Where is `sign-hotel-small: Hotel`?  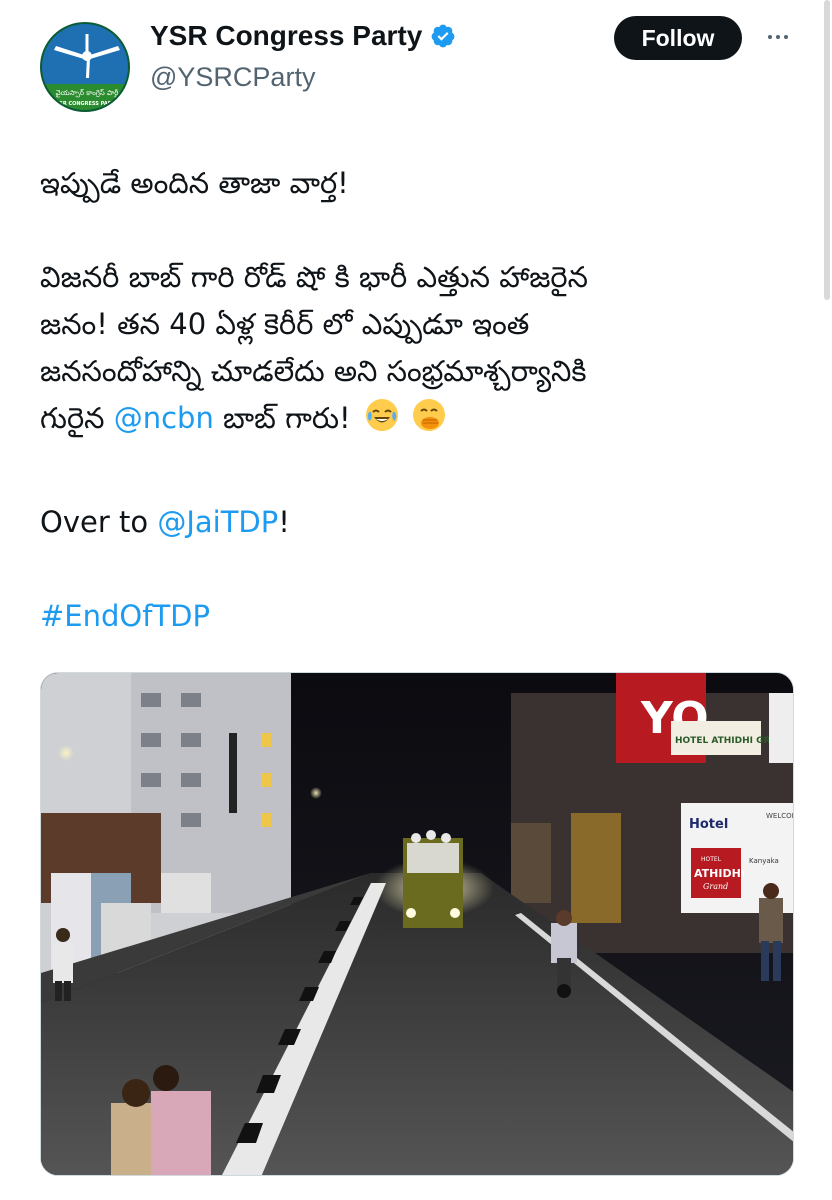
sign-hotel-small: Hotel is located at coordinates (708, 824).